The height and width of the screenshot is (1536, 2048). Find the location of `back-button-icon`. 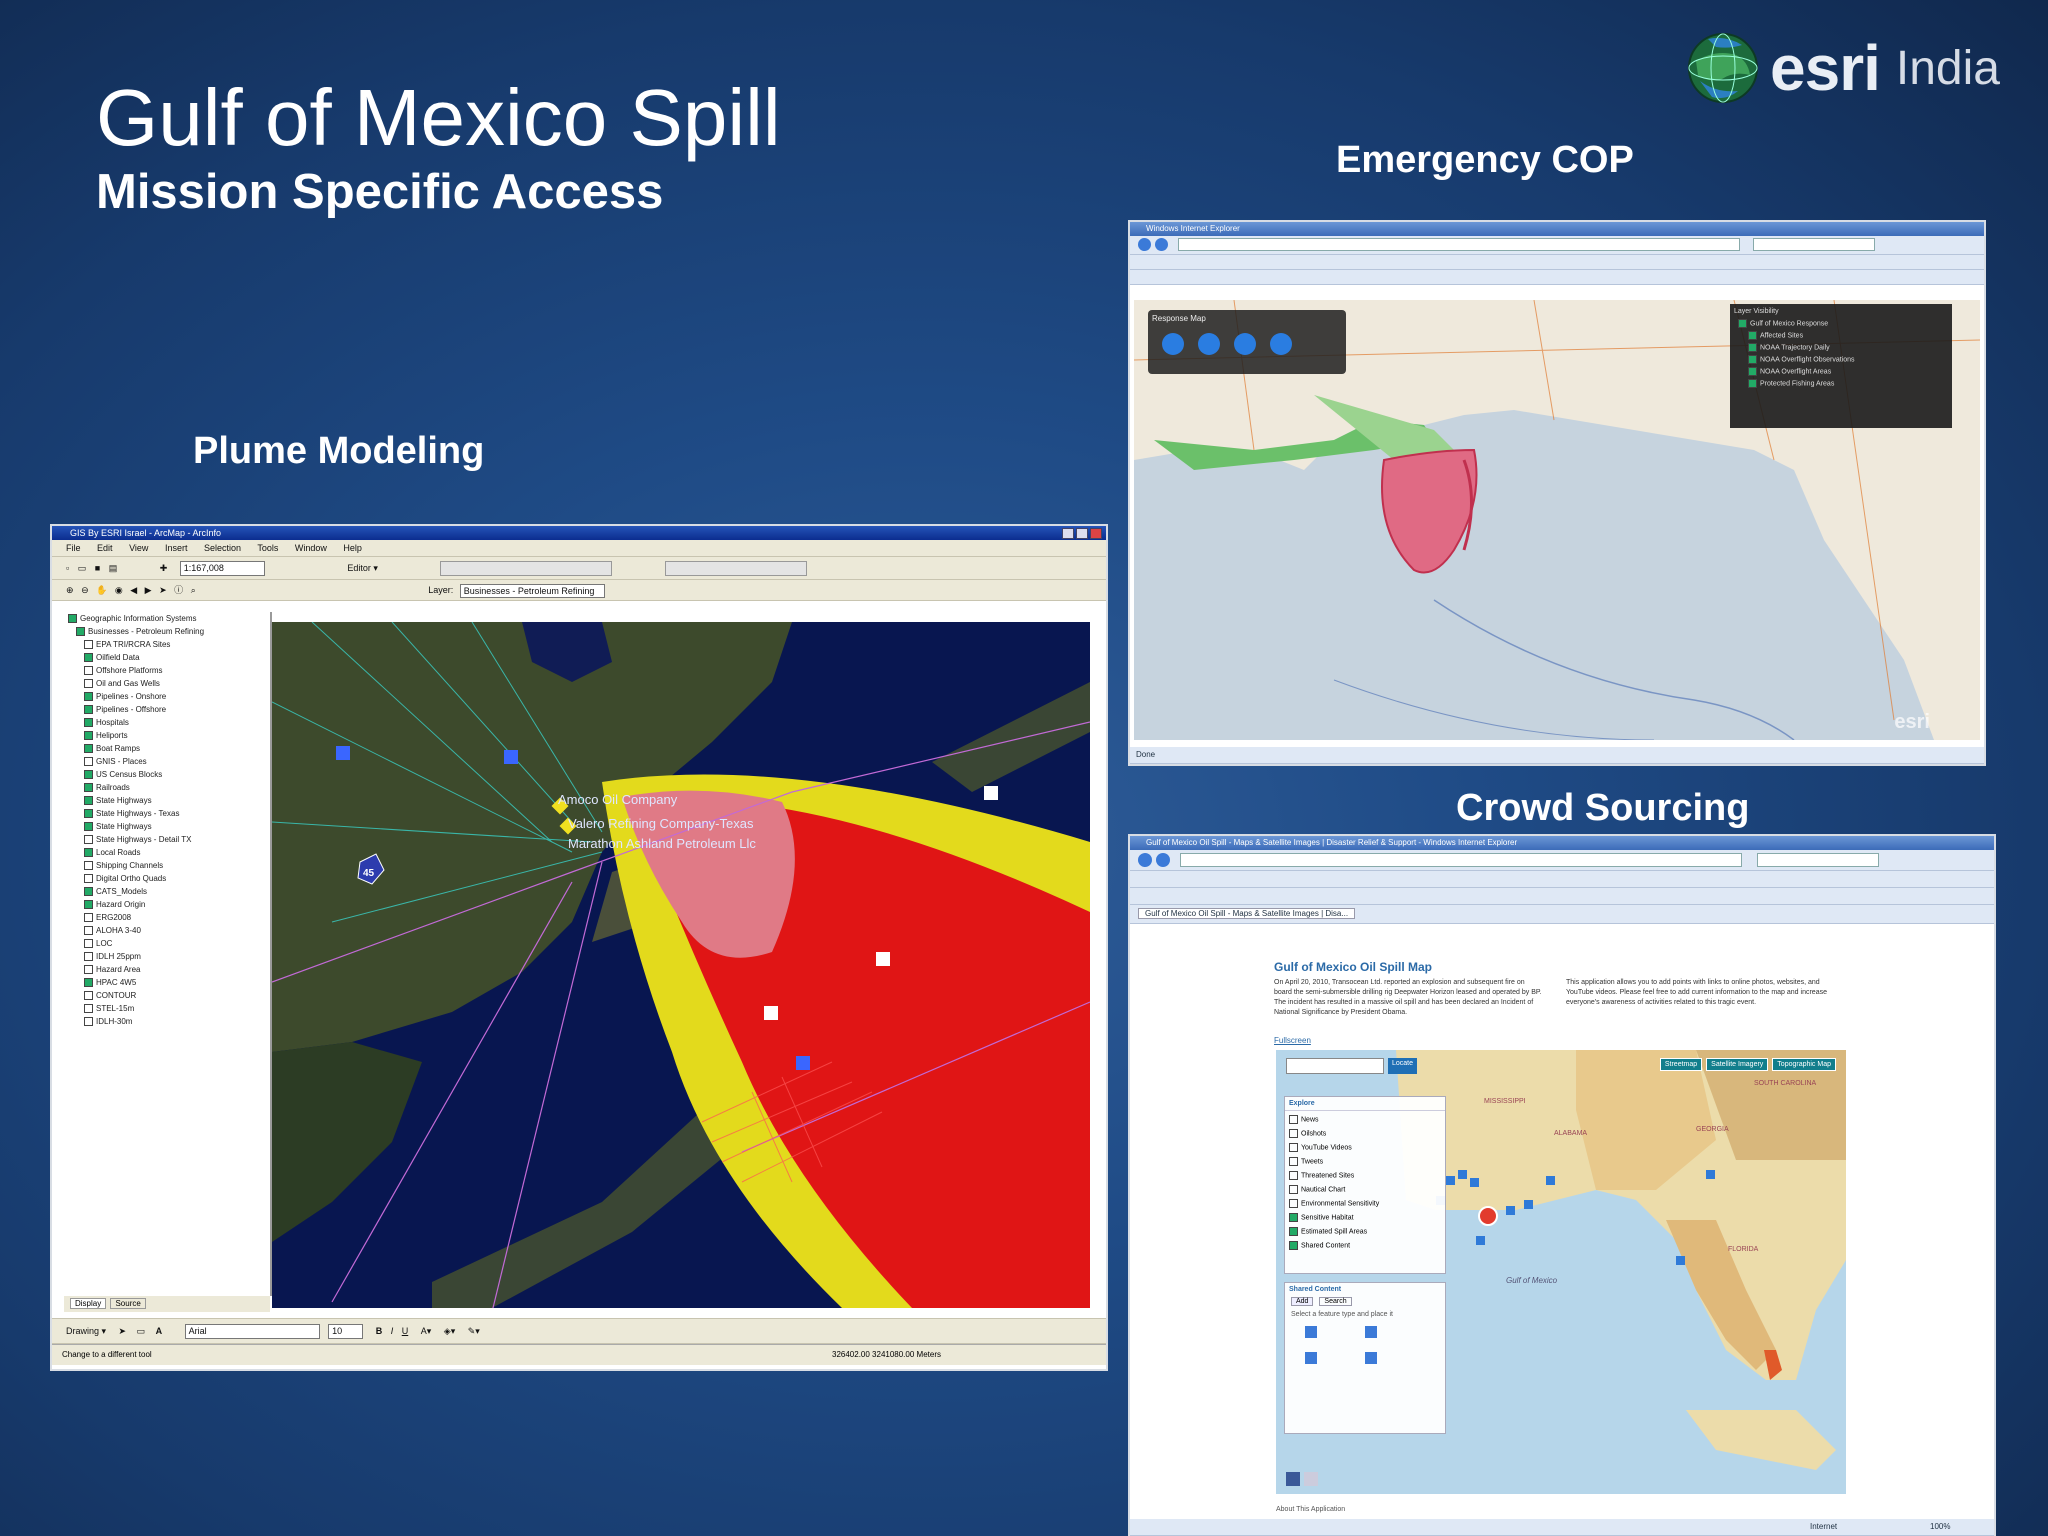

back-button-icon is located at coordinates (1145, 859).